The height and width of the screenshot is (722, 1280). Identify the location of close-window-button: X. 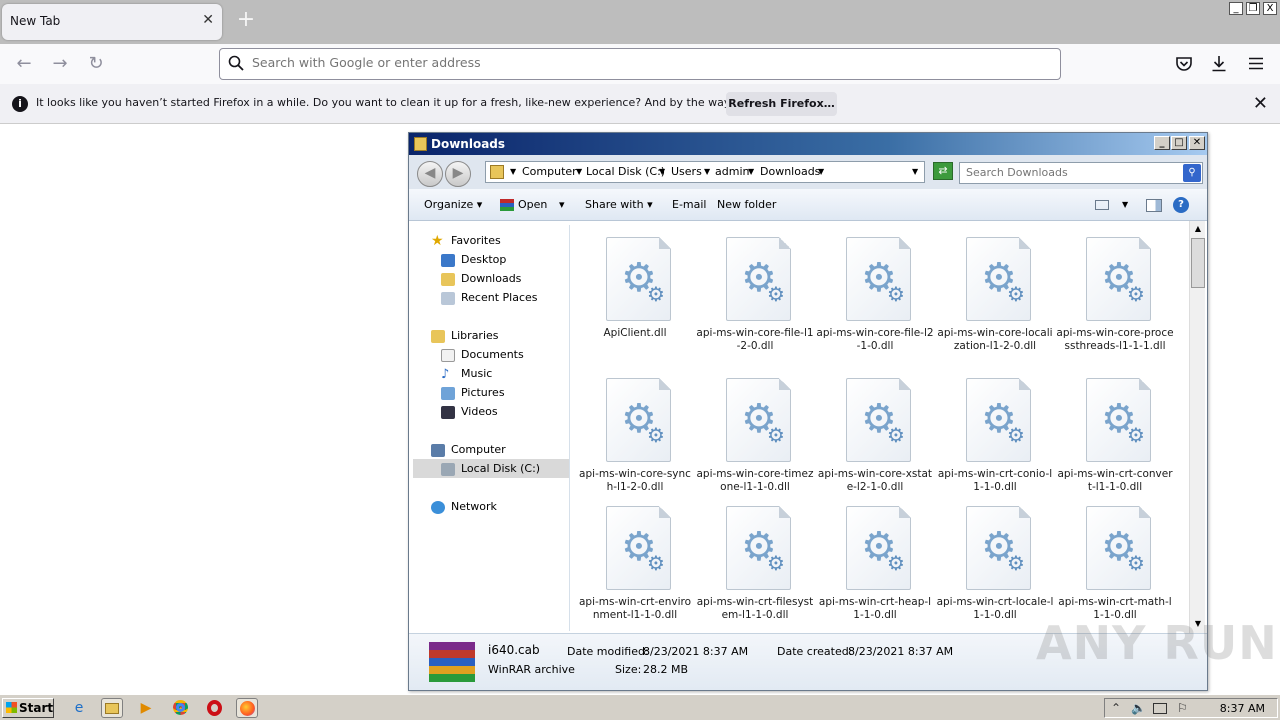
(1270, 8).